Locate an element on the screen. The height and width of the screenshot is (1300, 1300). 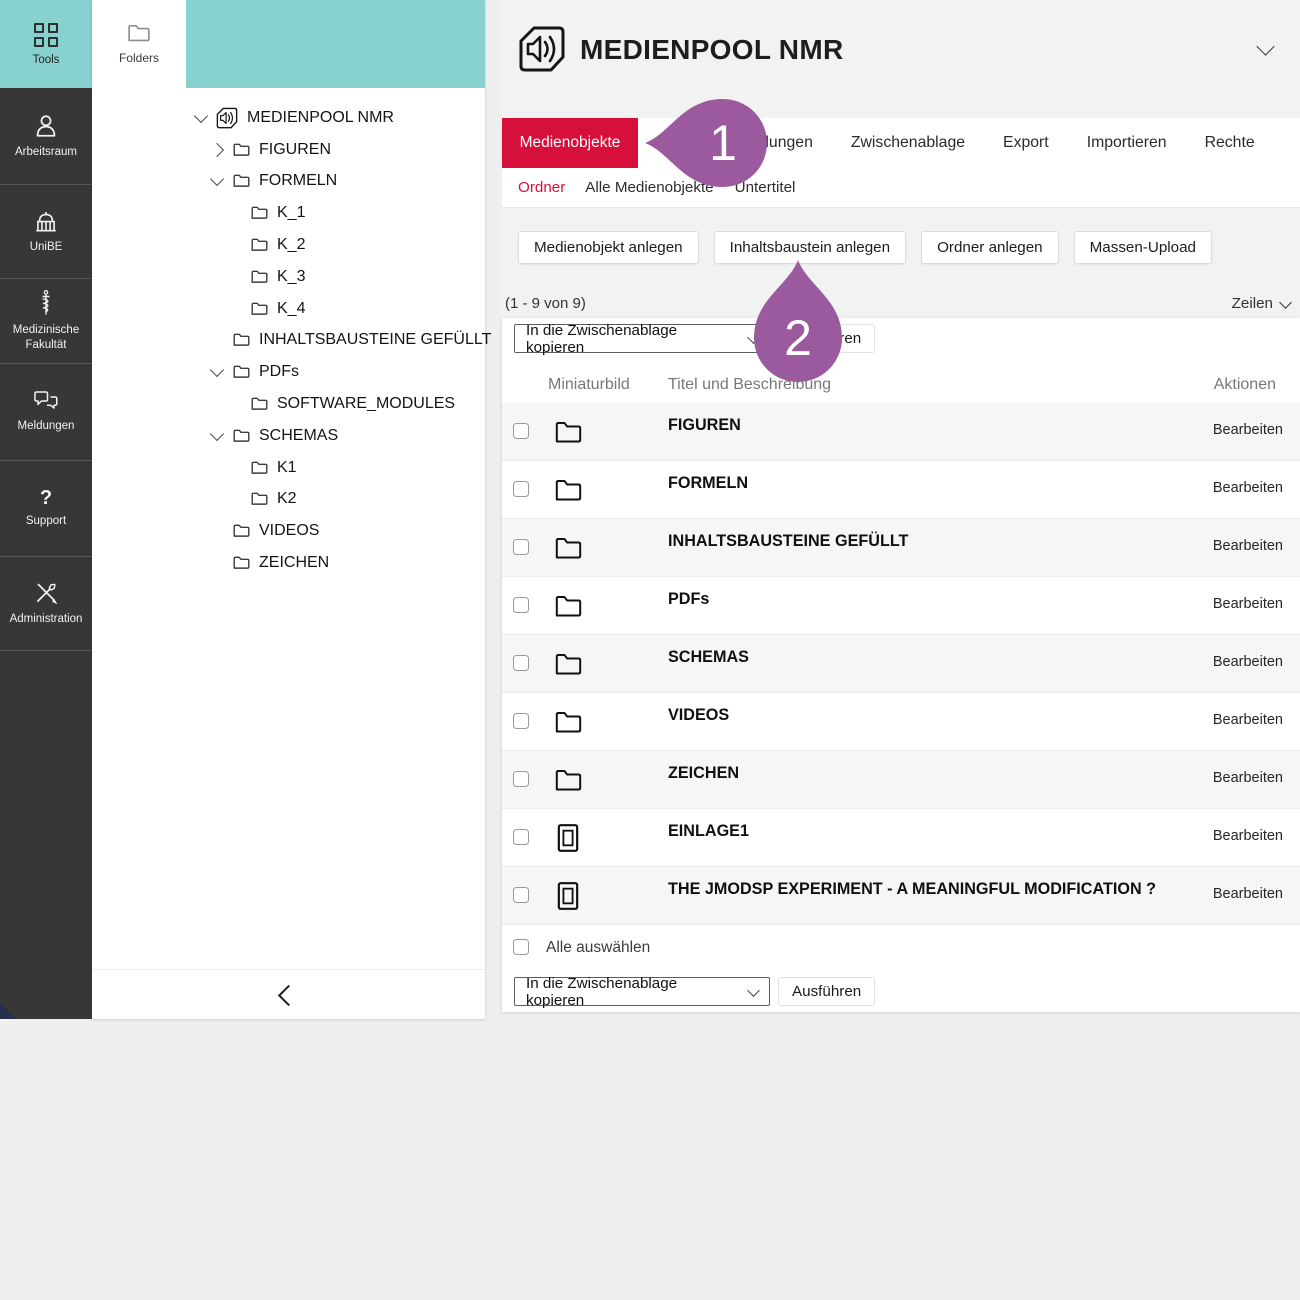
table-row: FIGUREN Bearbeiten is located at coordinates (901, 432).